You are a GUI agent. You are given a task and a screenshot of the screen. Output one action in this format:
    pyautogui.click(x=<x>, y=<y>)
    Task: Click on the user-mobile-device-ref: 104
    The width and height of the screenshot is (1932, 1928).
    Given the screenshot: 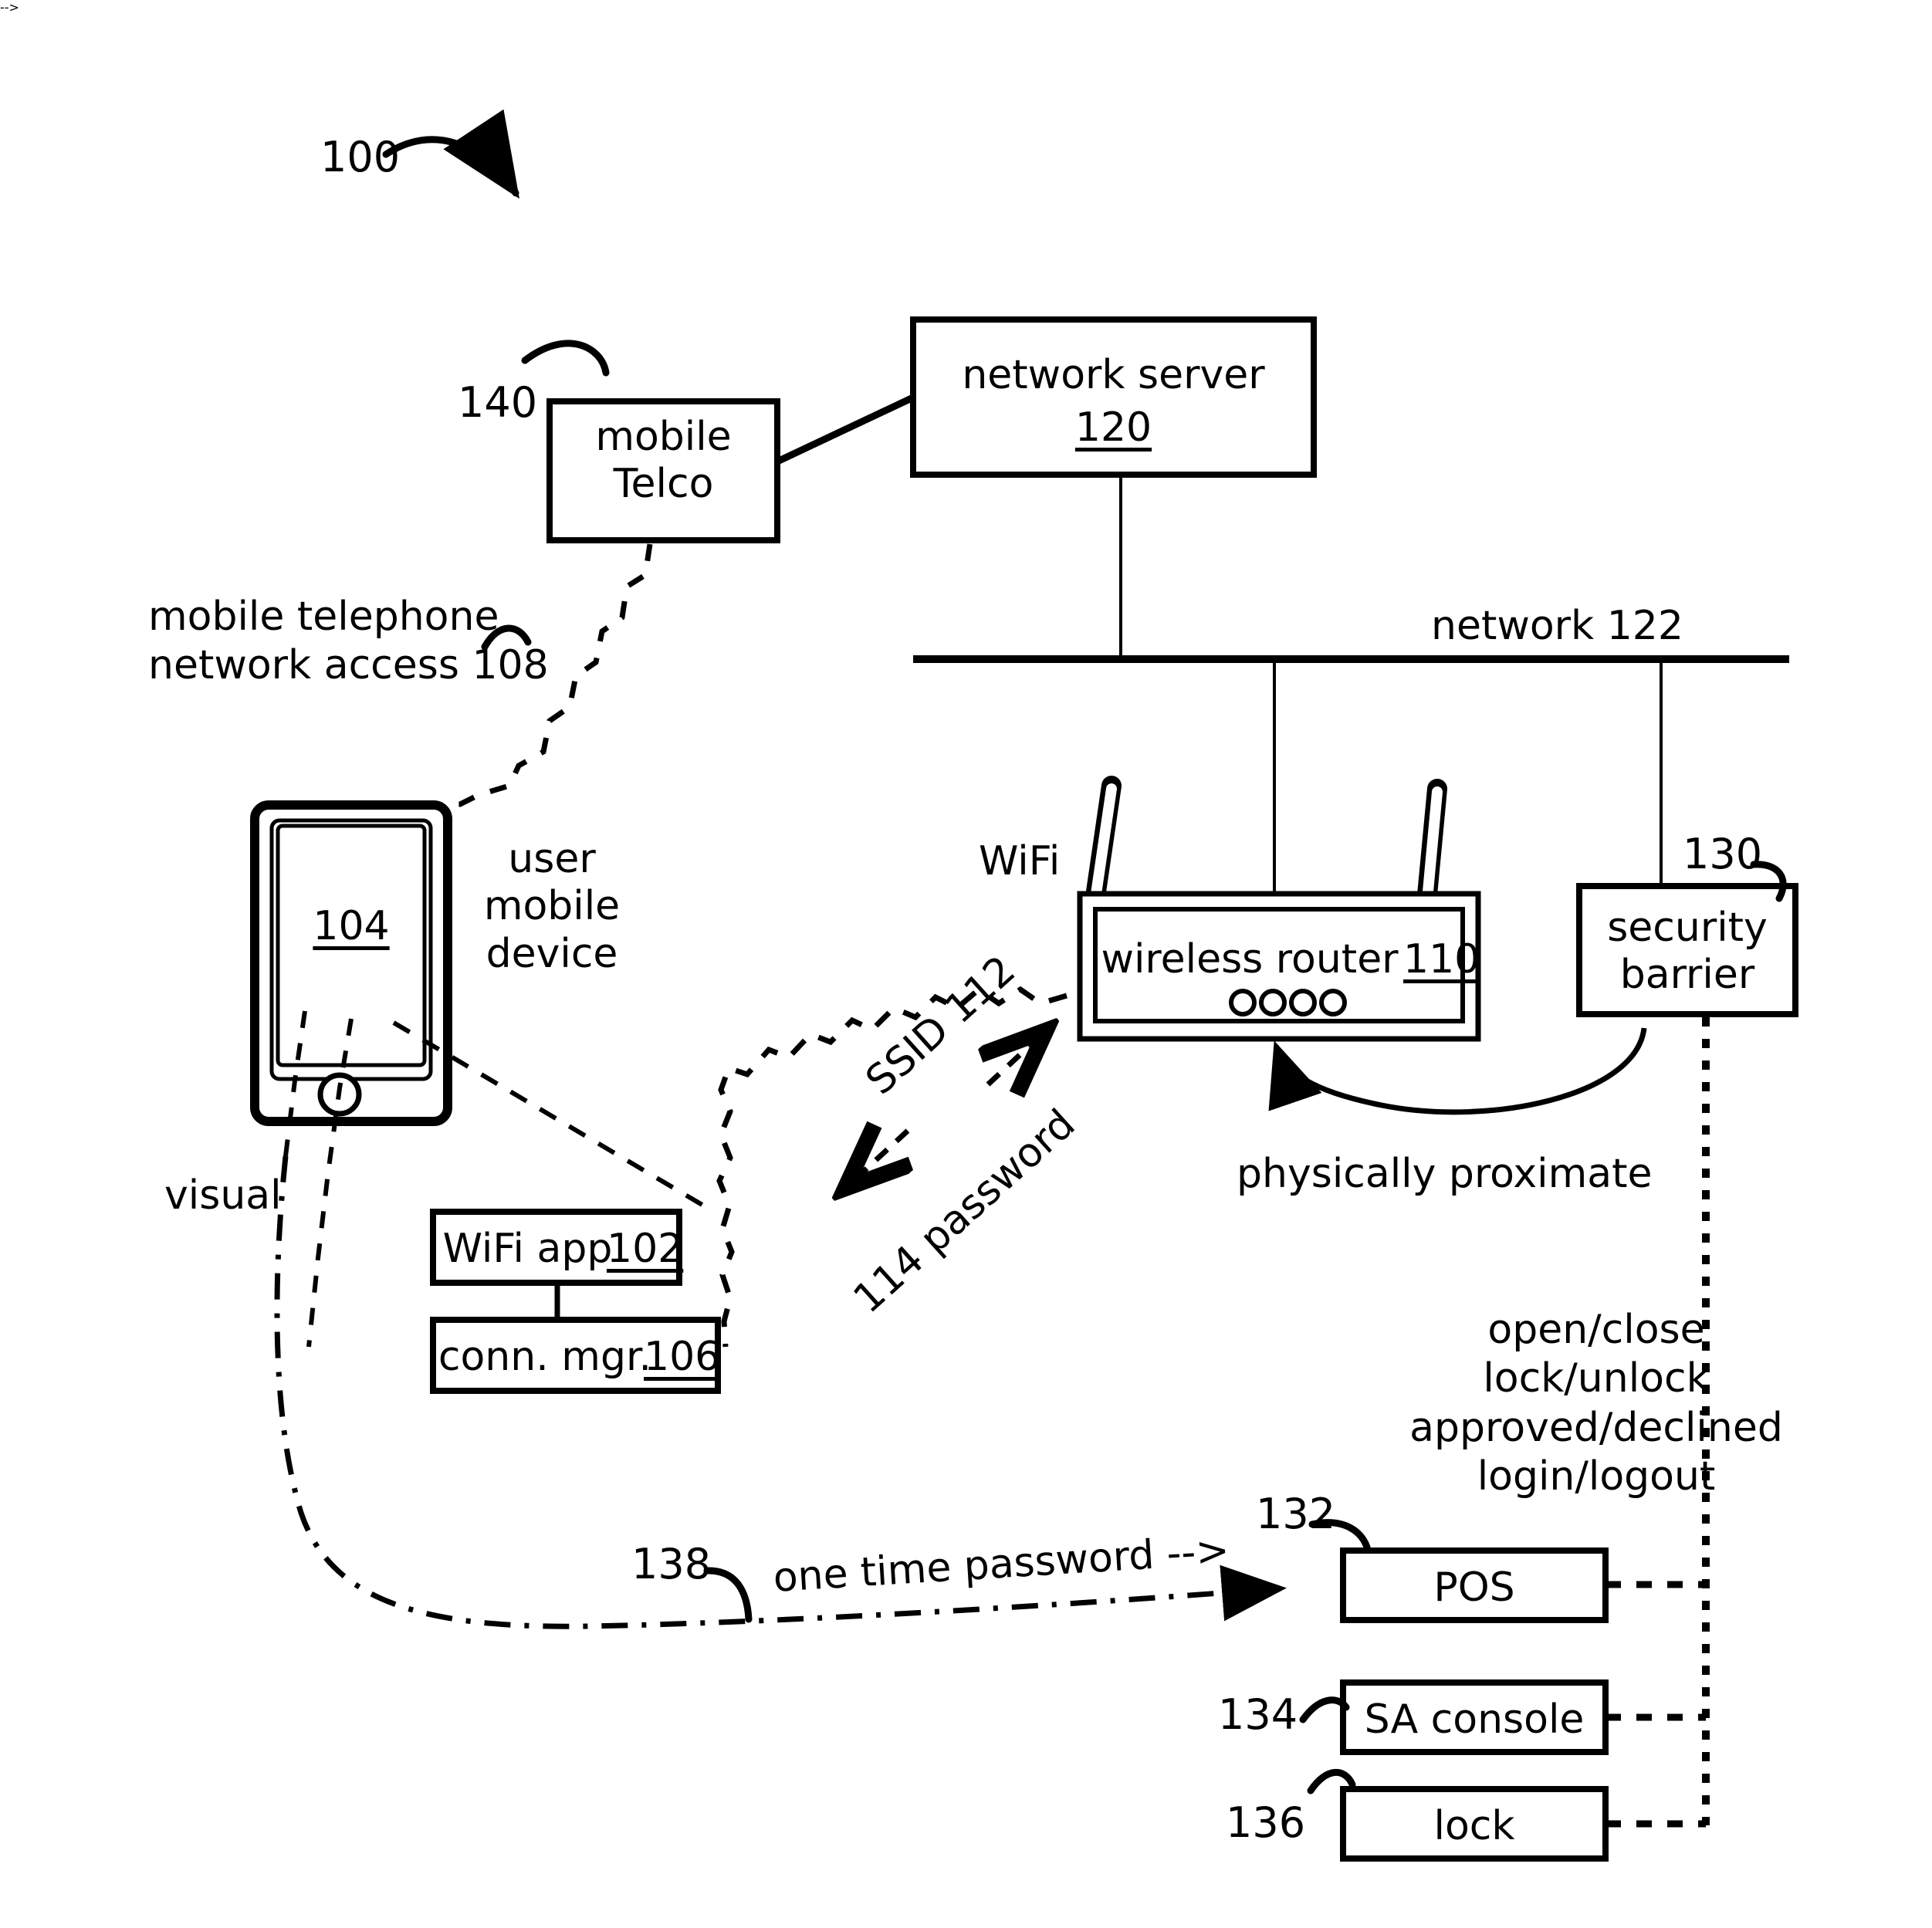 What is the action you would take?
    pyautogui.click(x=351, y=926)
    